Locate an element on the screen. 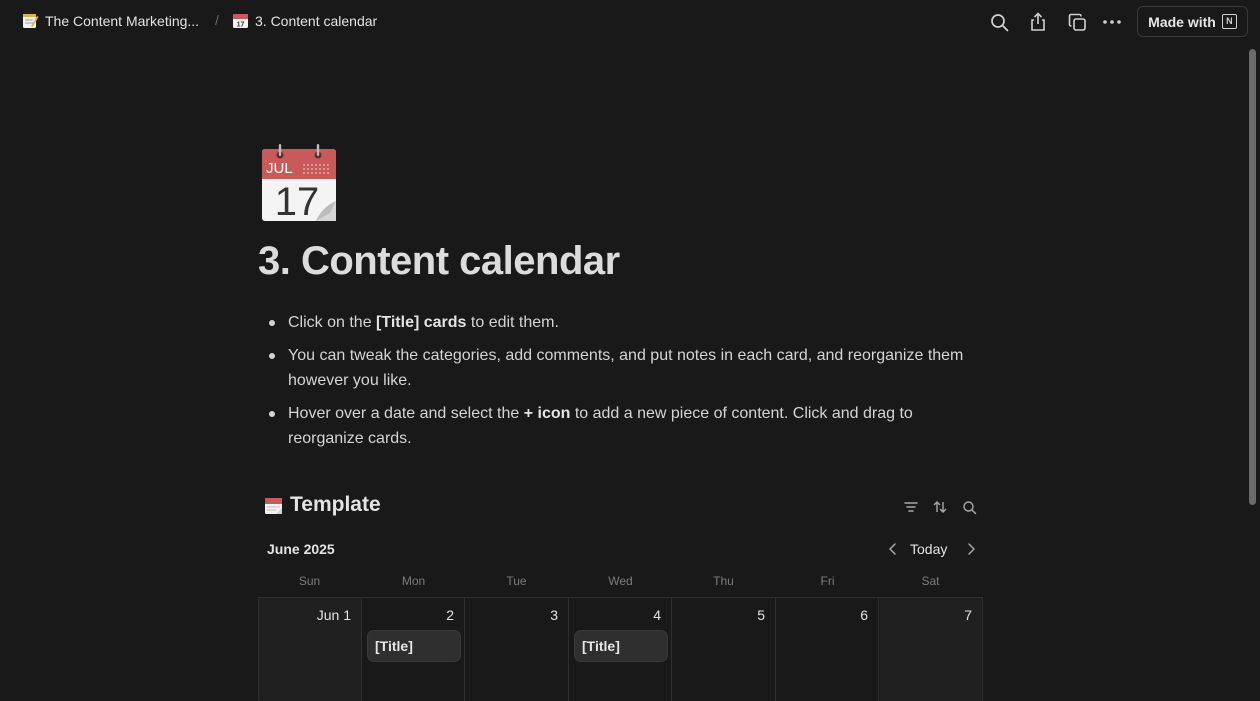 This screenshot has height=701, width=1260. made-with-notion-button: Made with N is located at coordinates (1192, 21).